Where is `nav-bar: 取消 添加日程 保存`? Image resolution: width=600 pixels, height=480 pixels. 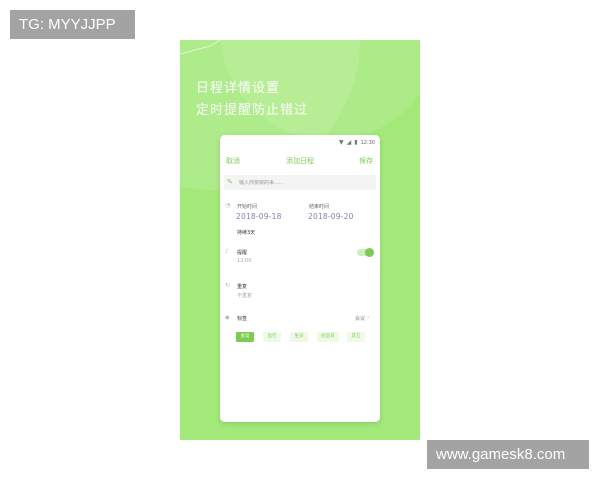 nav-bar: 取消 添加日程 保存 is located at coordinates (300, 160).